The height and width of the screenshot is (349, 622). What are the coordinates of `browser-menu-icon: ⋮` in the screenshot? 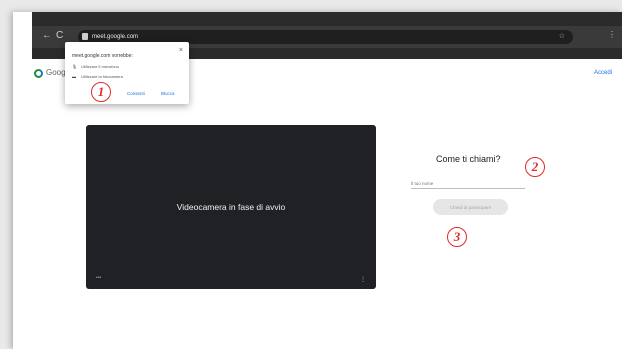 It's located at (612, 35).